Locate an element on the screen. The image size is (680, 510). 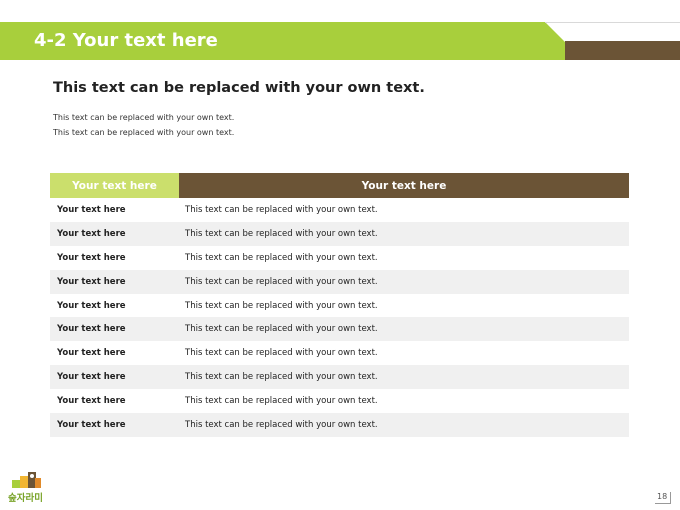
page-number: 18 is located at coordinates (663, 498).